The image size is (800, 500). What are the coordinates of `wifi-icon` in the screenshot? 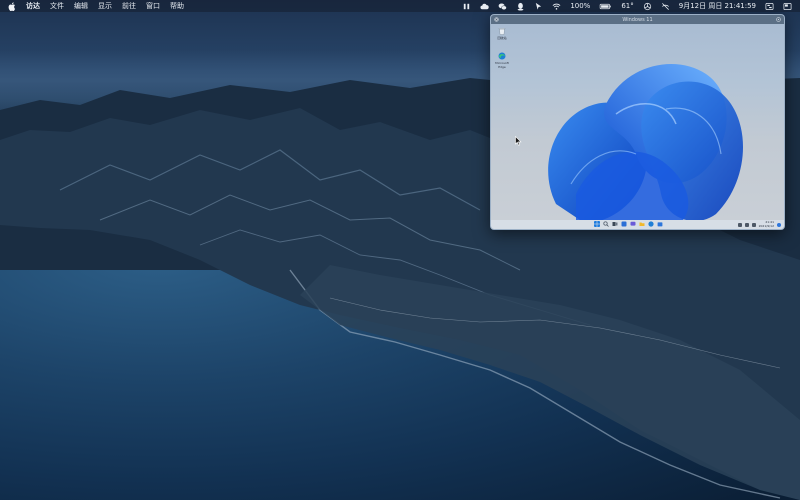 It's located at (556, 6).